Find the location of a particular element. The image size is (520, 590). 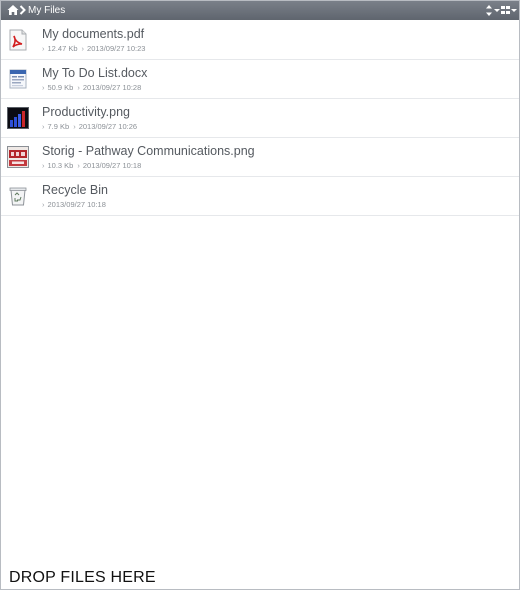

breadcrumb-bar: My Files is located at coordinates (260, 10).